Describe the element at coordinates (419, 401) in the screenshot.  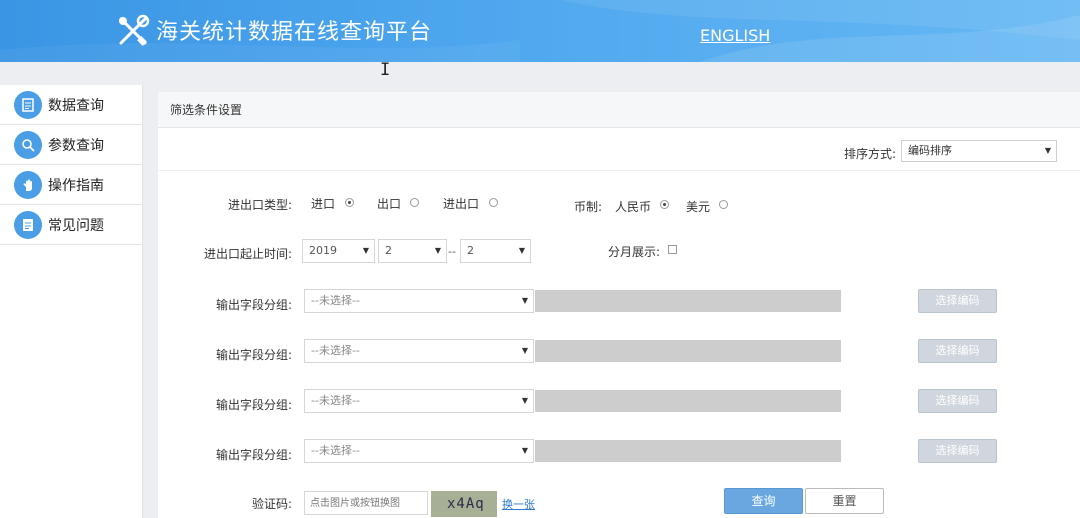
I see `field-group-select-3: --未选择-- ▼` at that location.